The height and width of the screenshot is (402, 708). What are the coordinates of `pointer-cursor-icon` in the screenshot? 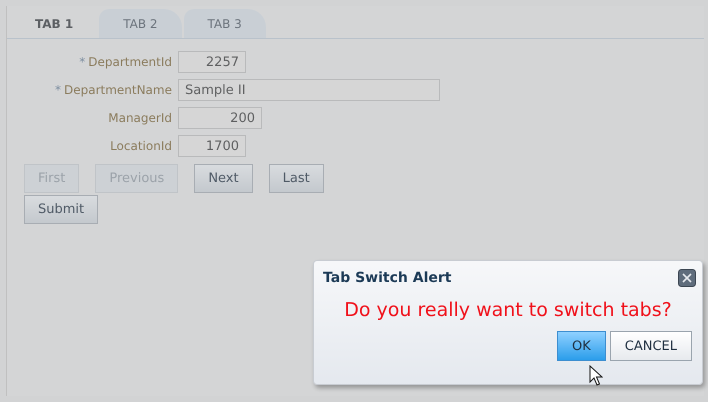 It's located at (596, 376).